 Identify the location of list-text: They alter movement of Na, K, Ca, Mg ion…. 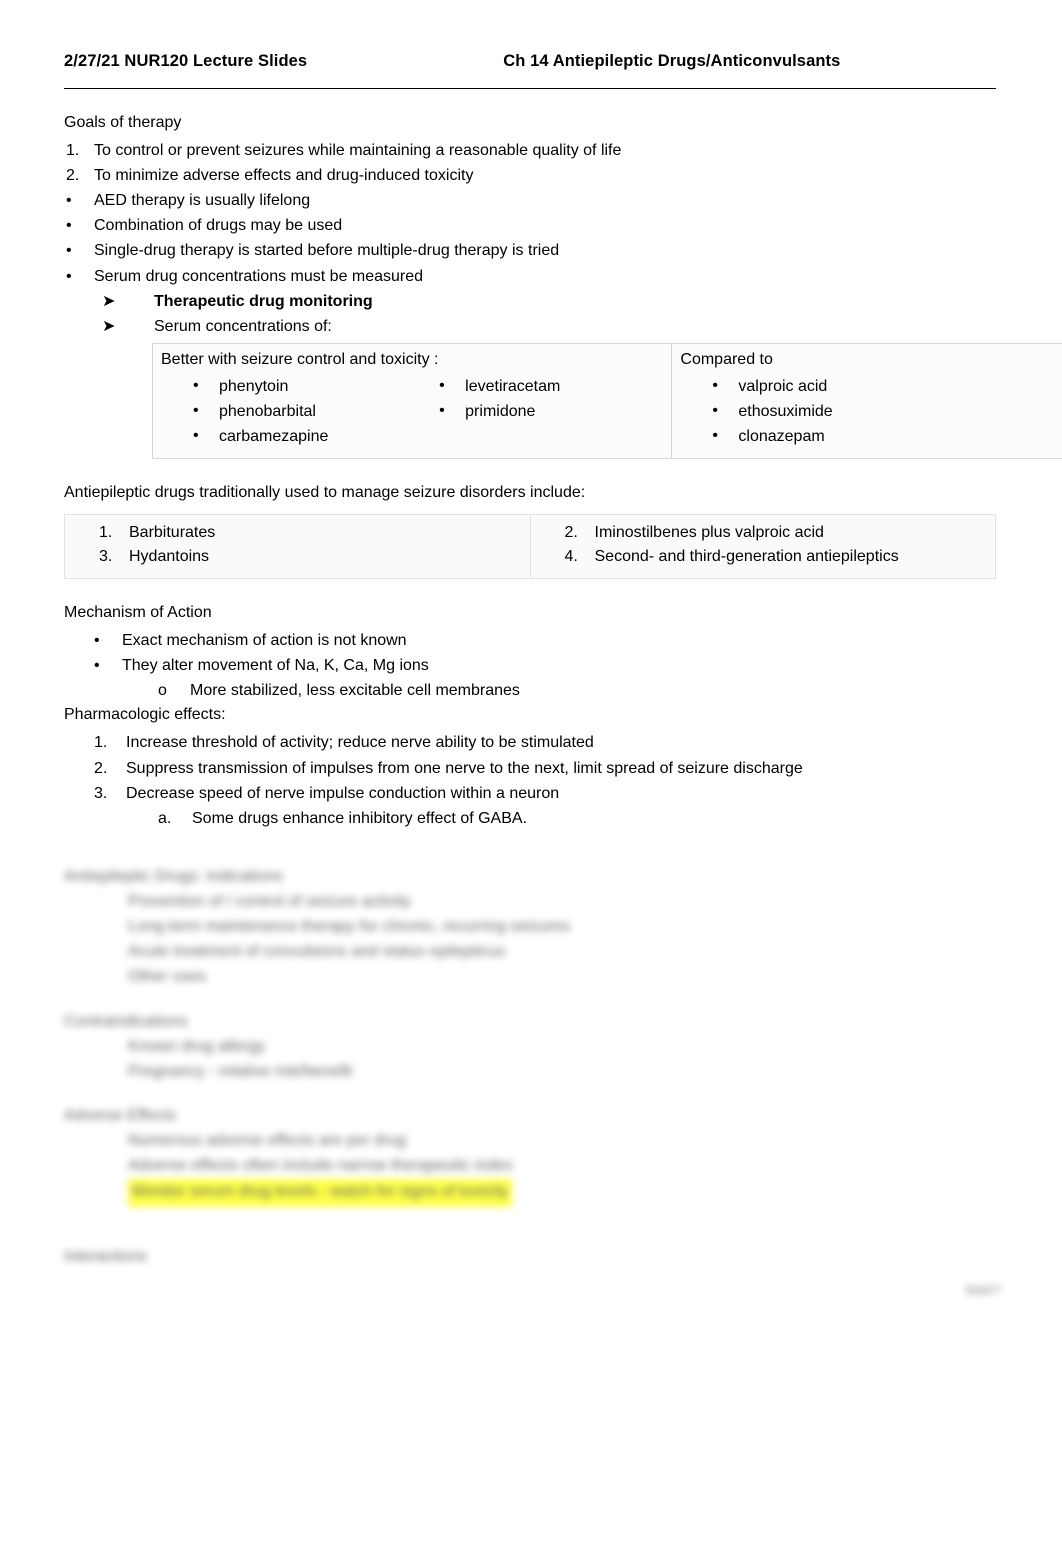
(275, 666).